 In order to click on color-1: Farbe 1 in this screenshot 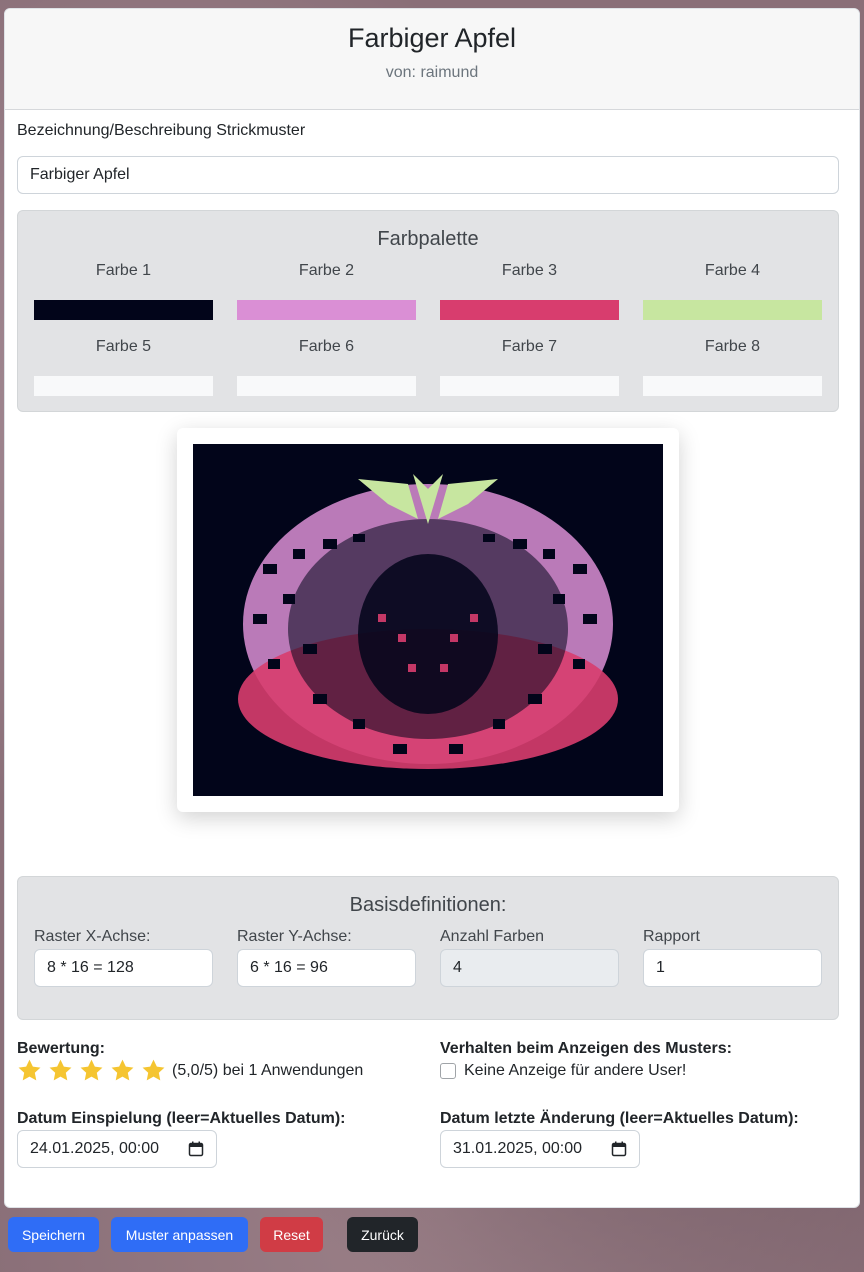, I will do `click(123, 291)`.